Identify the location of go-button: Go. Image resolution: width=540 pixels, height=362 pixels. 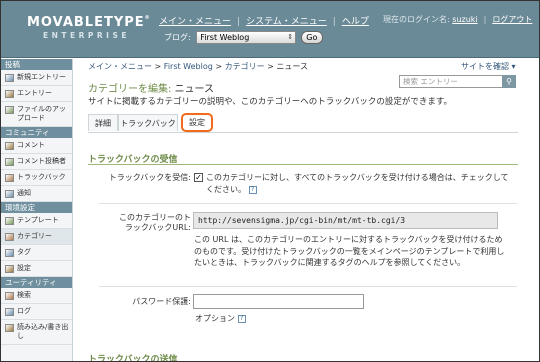
(311, 37).